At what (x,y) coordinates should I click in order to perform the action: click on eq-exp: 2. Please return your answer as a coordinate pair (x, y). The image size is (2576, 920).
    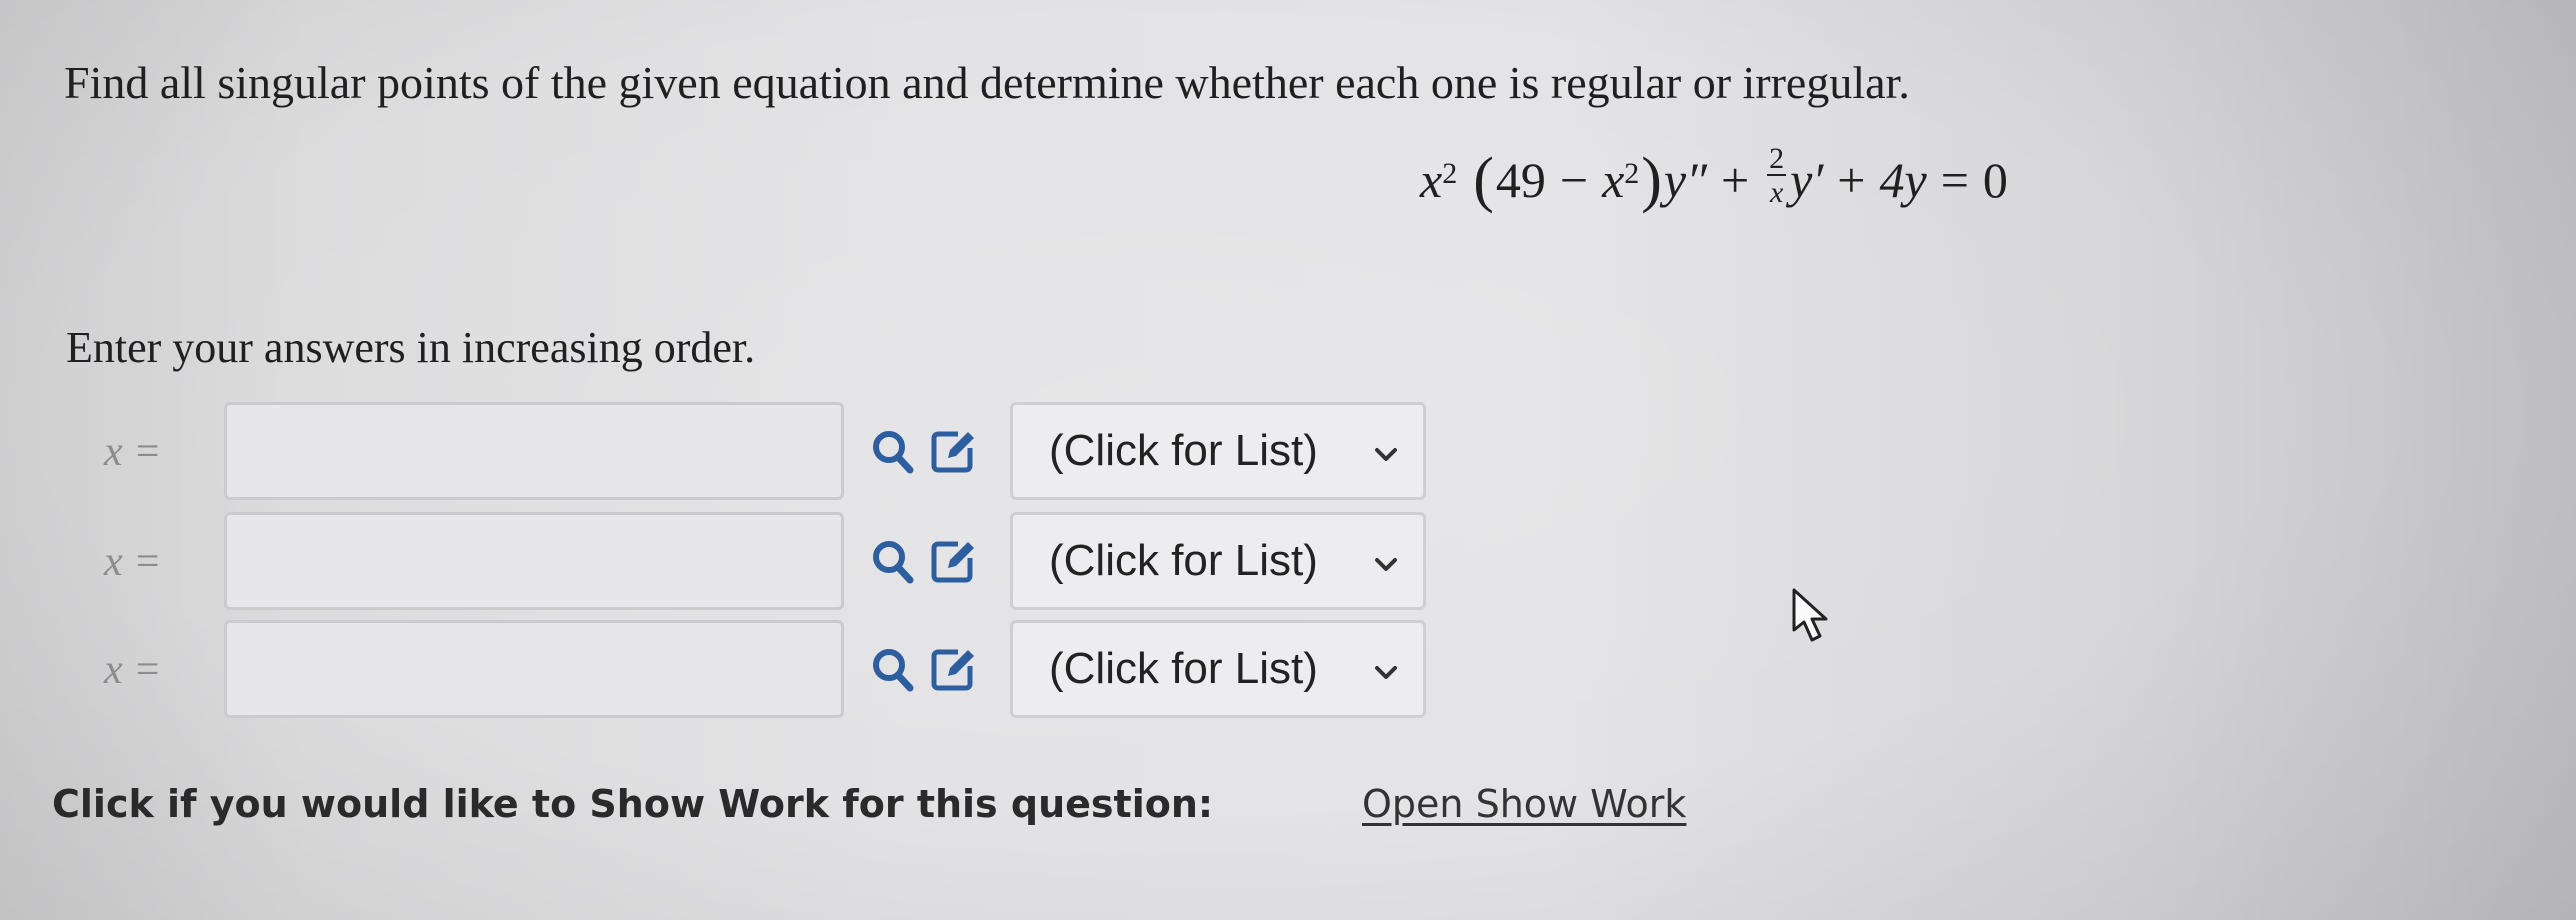
    Looking at the image, I should click on (1450, 173).